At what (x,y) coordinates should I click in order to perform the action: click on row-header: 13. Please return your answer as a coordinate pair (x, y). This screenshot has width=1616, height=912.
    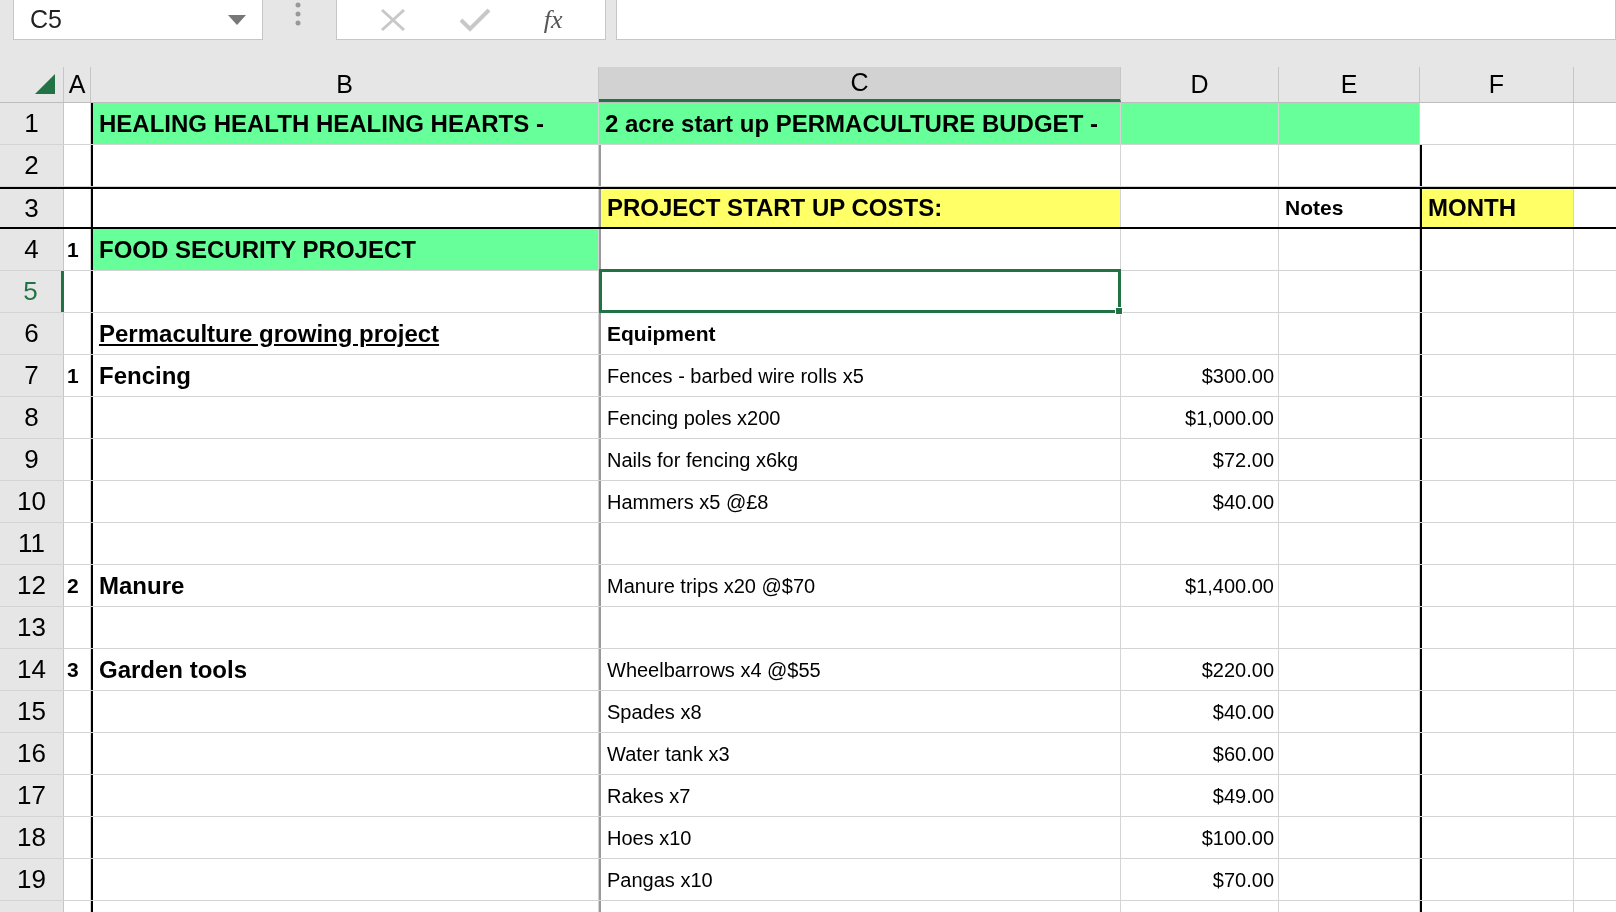
    Looking at the image, I should click on (32, 627).